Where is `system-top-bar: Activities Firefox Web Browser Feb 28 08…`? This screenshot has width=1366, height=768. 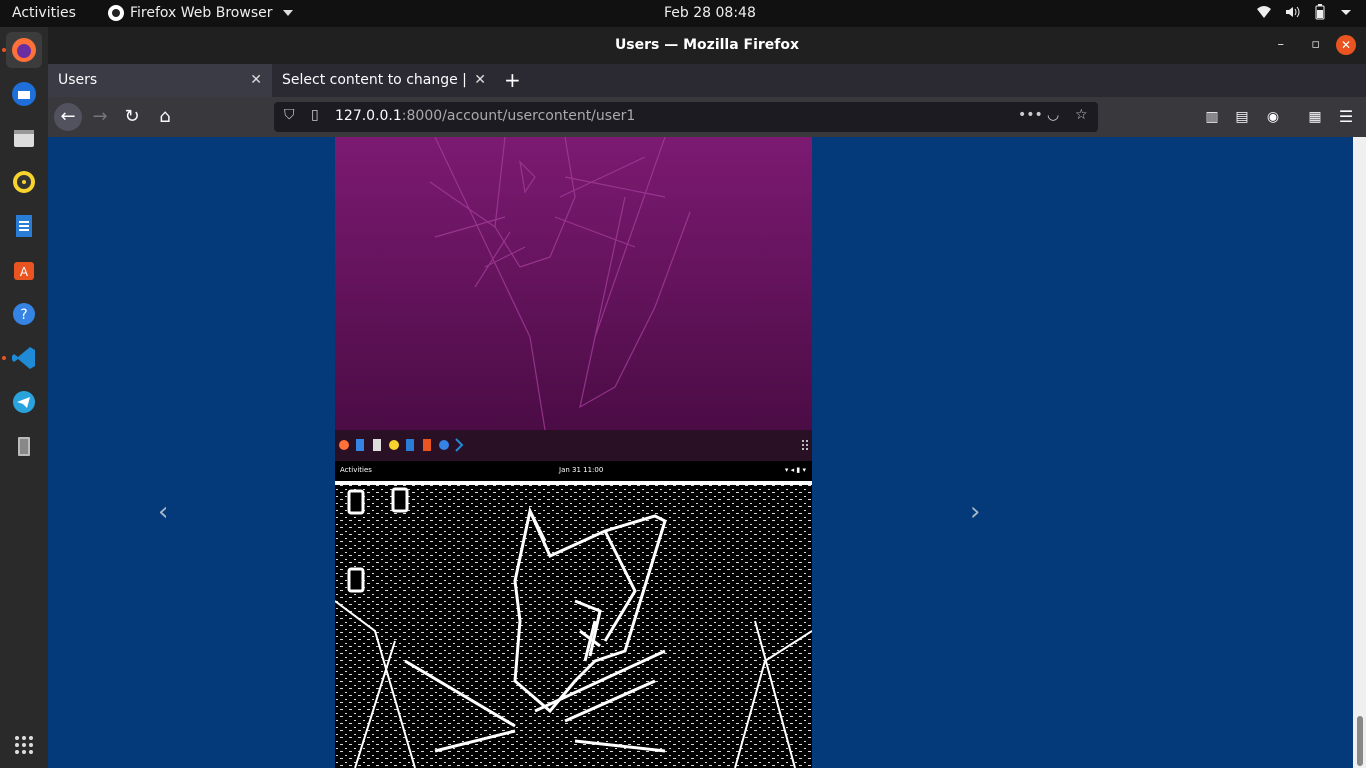
system-top-bar: Activities Firefox Web Browser Feb 28 08… is located at coordinates (683, 13).